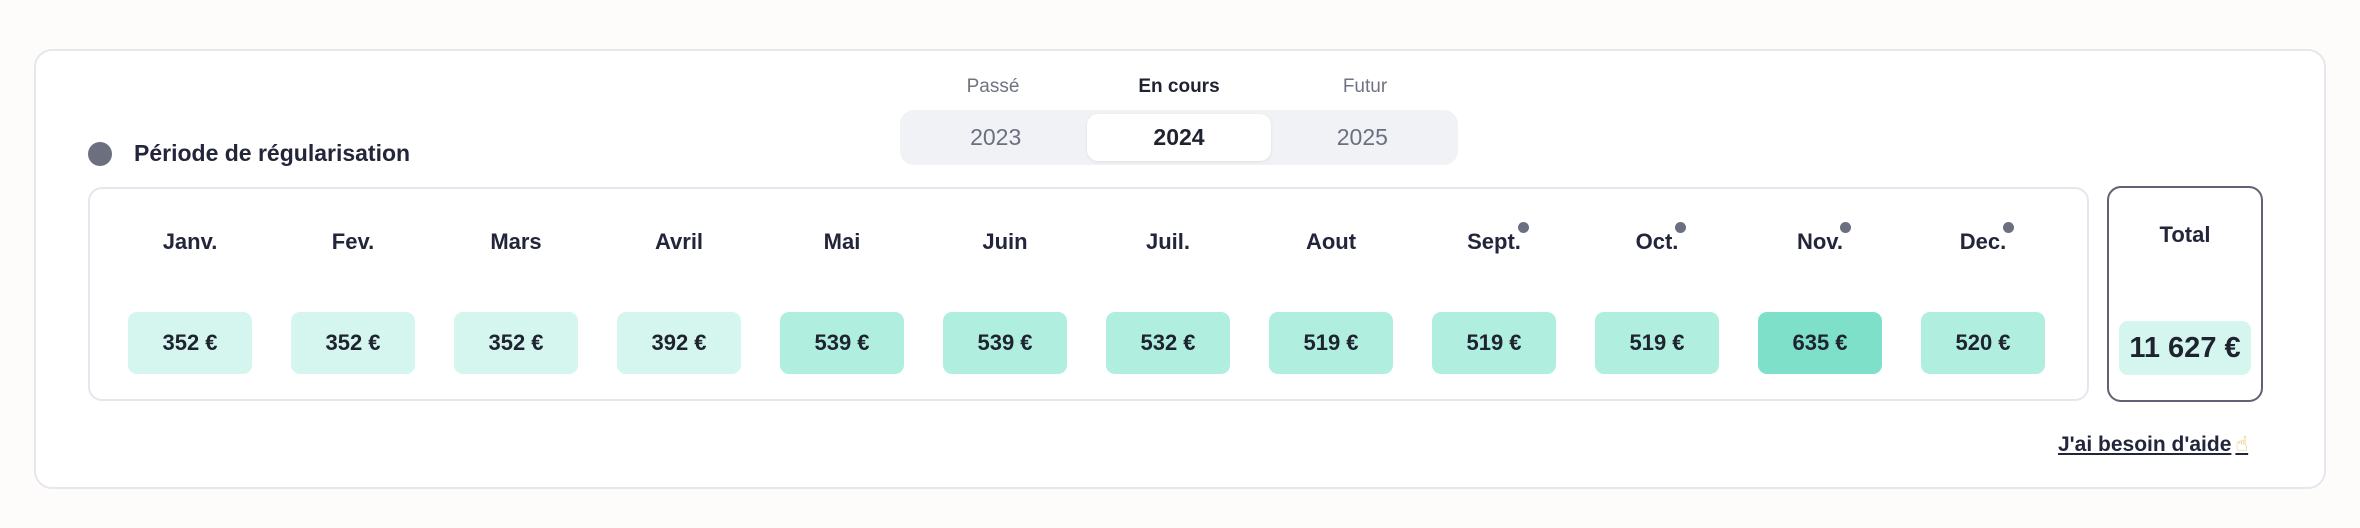 This screenshot has width=2360, height=528. I want to click on month-column: Mai 539 €, so click(842, 296).